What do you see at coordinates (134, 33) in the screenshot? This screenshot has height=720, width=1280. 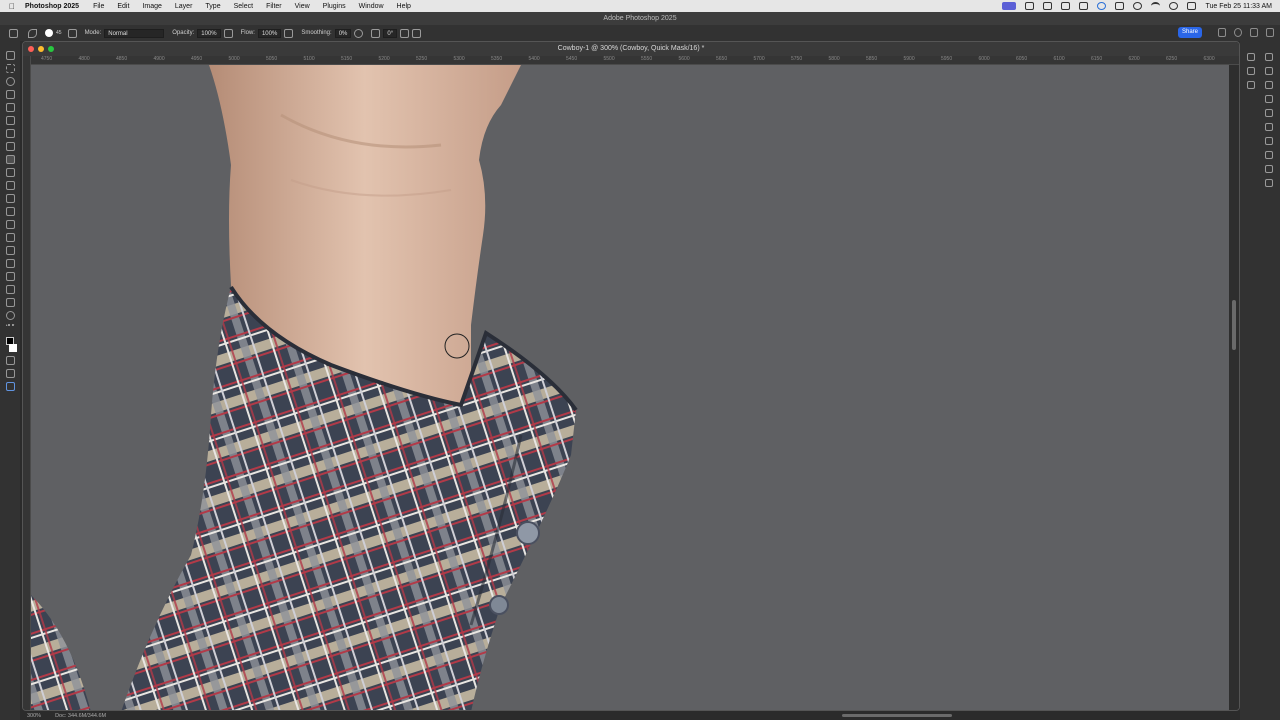 I see `mode-select: Normal` at bounding box center [134, 33].